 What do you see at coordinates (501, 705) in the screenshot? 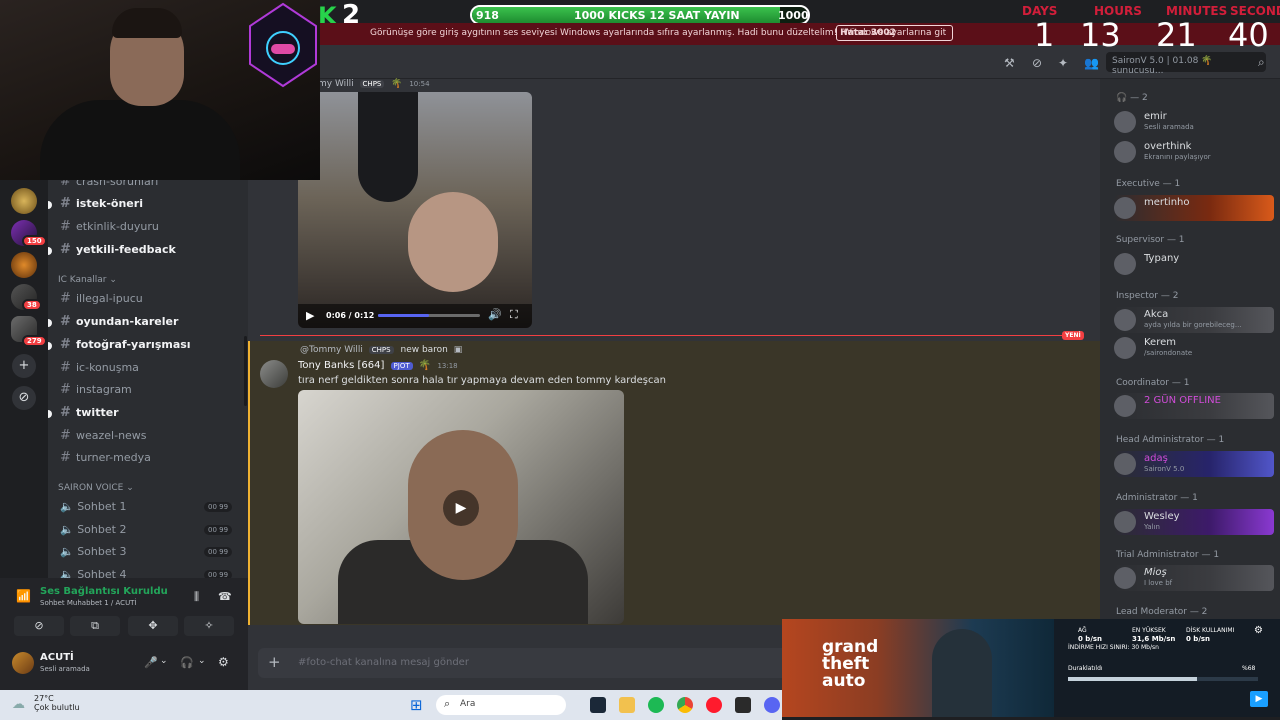
I see `taskbar-search: Ara` at bounding box center [501, 705].